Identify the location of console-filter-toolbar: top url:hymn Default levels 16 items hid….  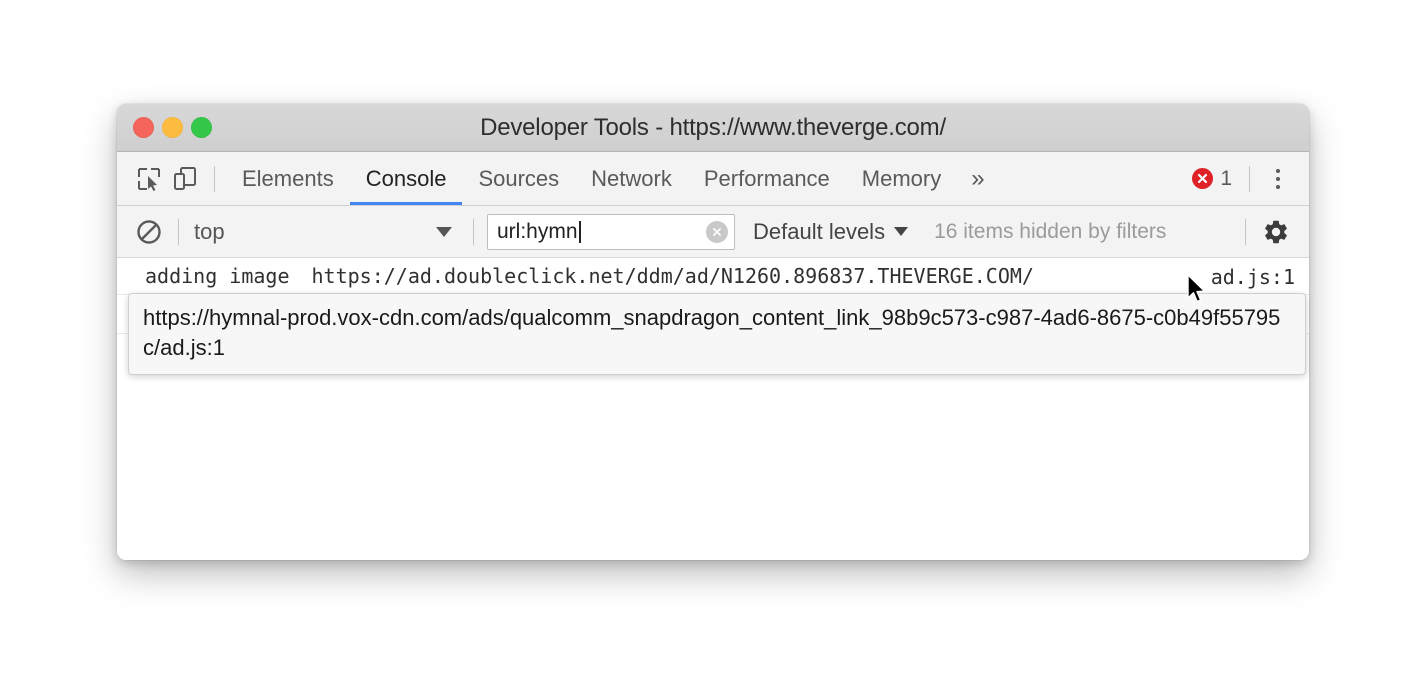
(713, 232).